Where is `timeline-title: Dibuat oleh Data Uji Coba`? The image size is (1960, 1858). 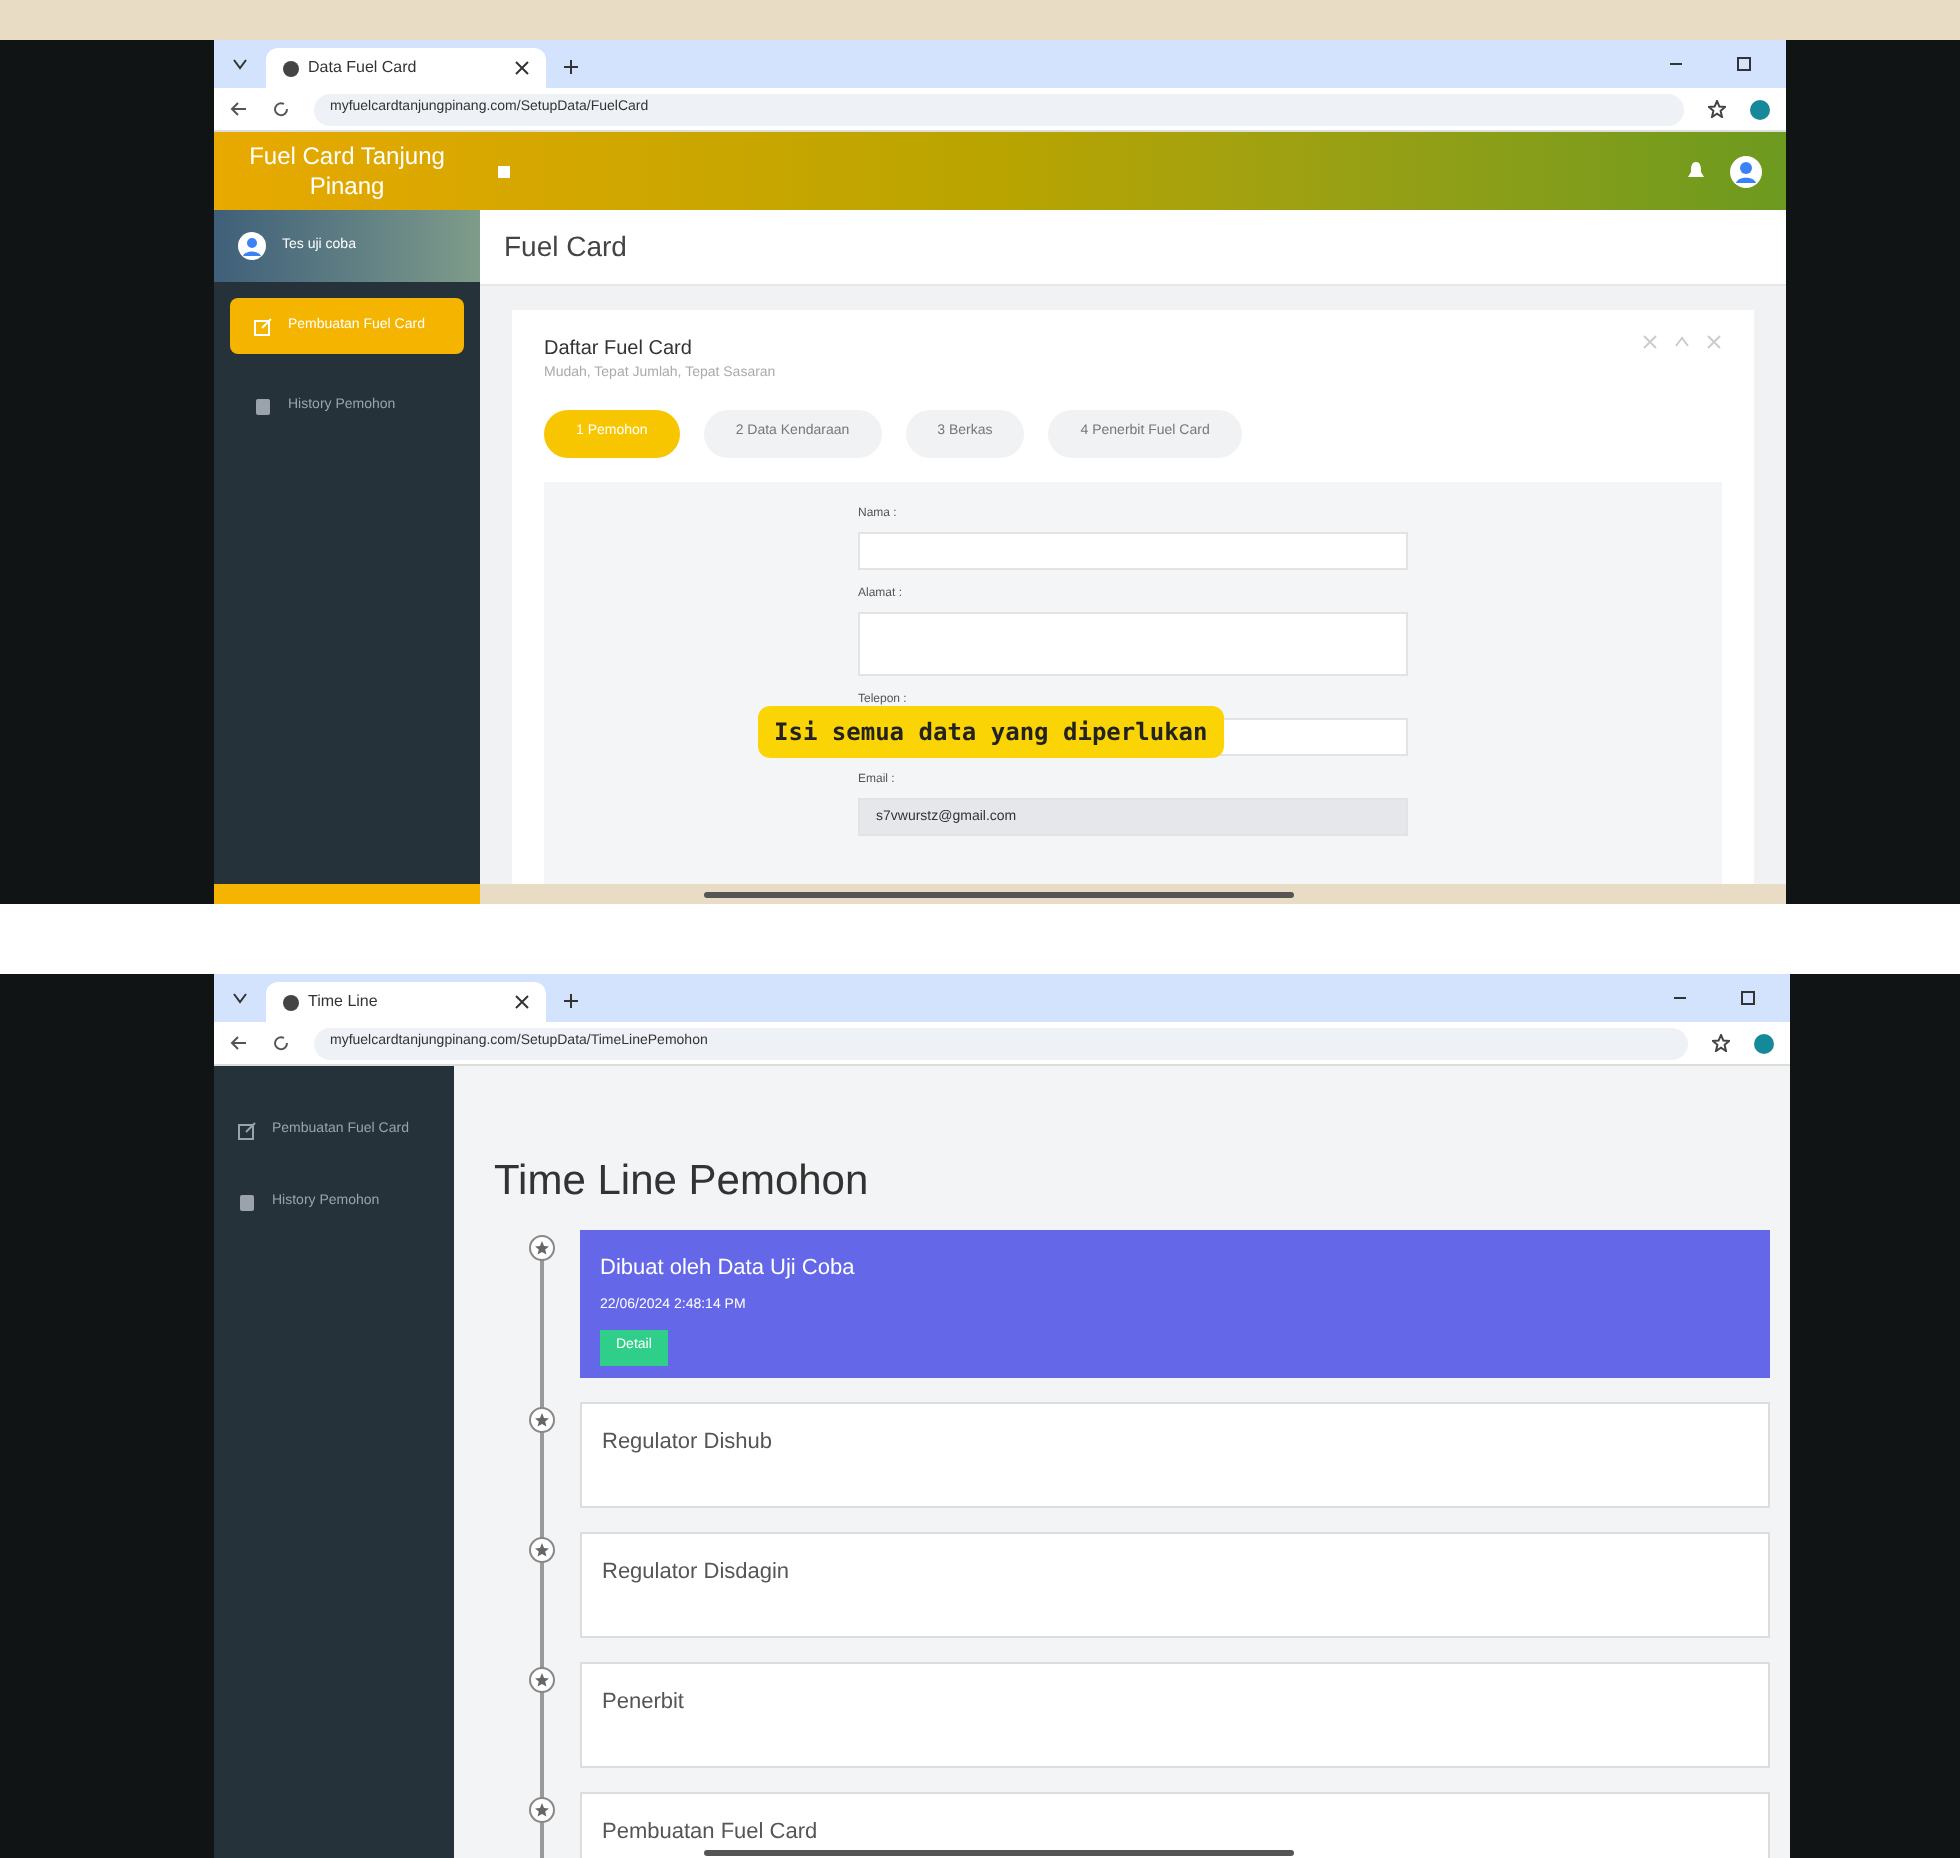 timeline-title: Dibuat oleh Data Uji Coba is located at coordinates (727, 1268).